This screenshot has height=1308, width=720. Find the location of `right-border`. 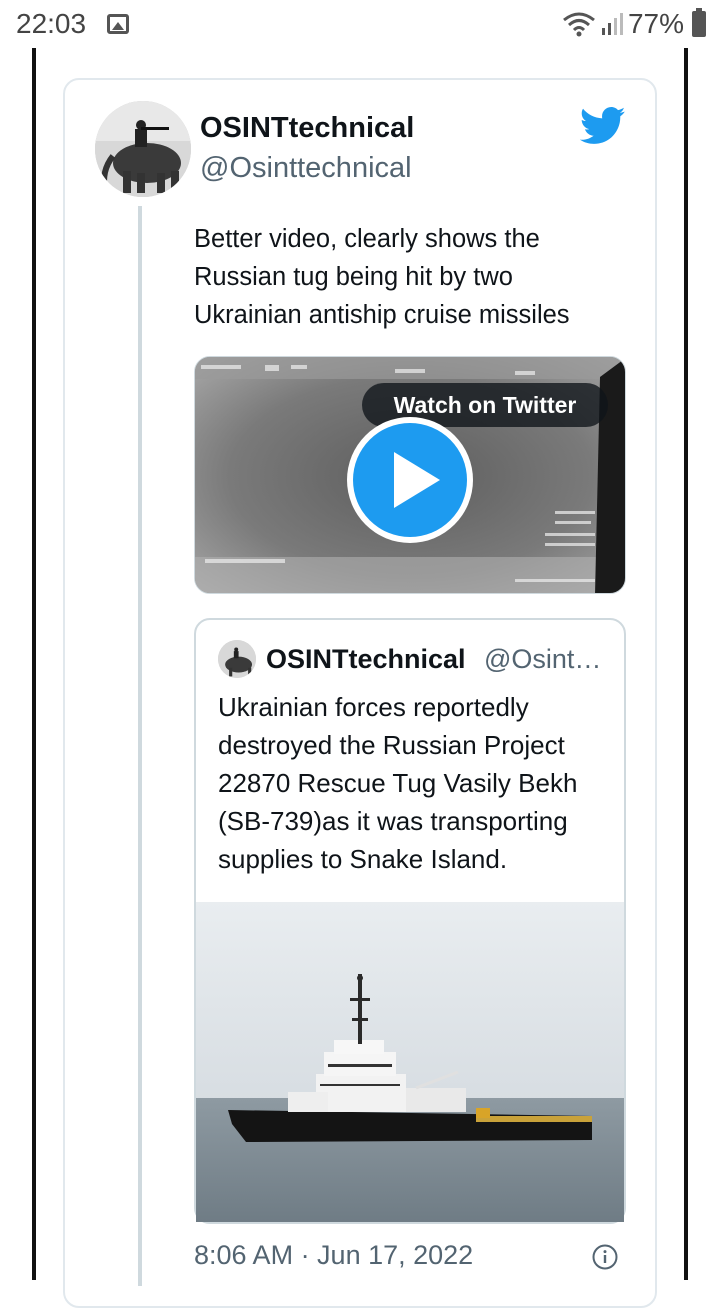

right-border is located at coordinates (686, 664).